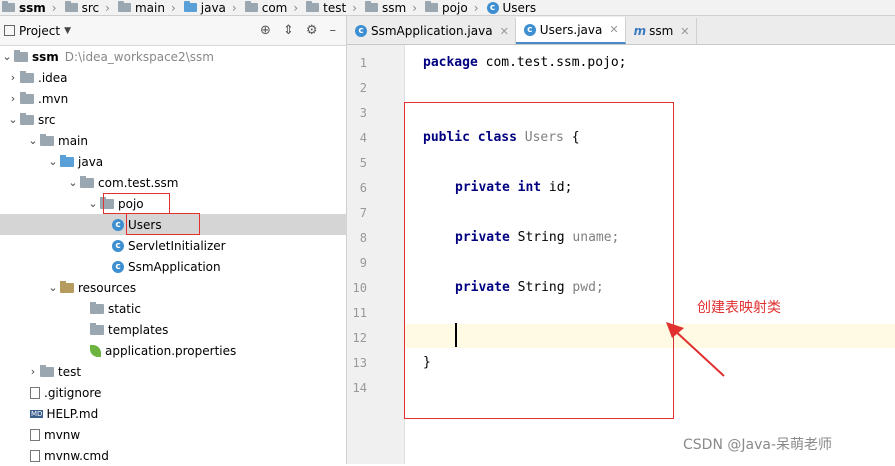 Image resolution: width=895 pixels, height=466 pixels. What do you see at coordinates (363, 263) in the screenshot?
I see `line-number: 9` at bounding box center [363, 263].